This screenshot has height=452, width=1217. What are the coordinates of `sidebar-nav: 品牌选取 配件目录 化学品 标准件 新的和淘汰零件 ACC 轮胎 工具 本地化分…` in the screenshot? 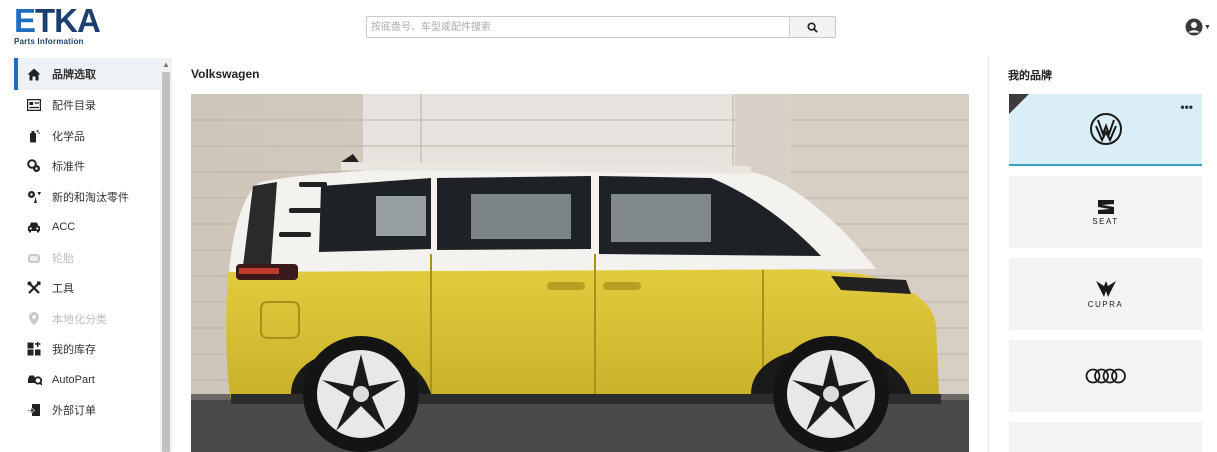 It's located at (87, 255).